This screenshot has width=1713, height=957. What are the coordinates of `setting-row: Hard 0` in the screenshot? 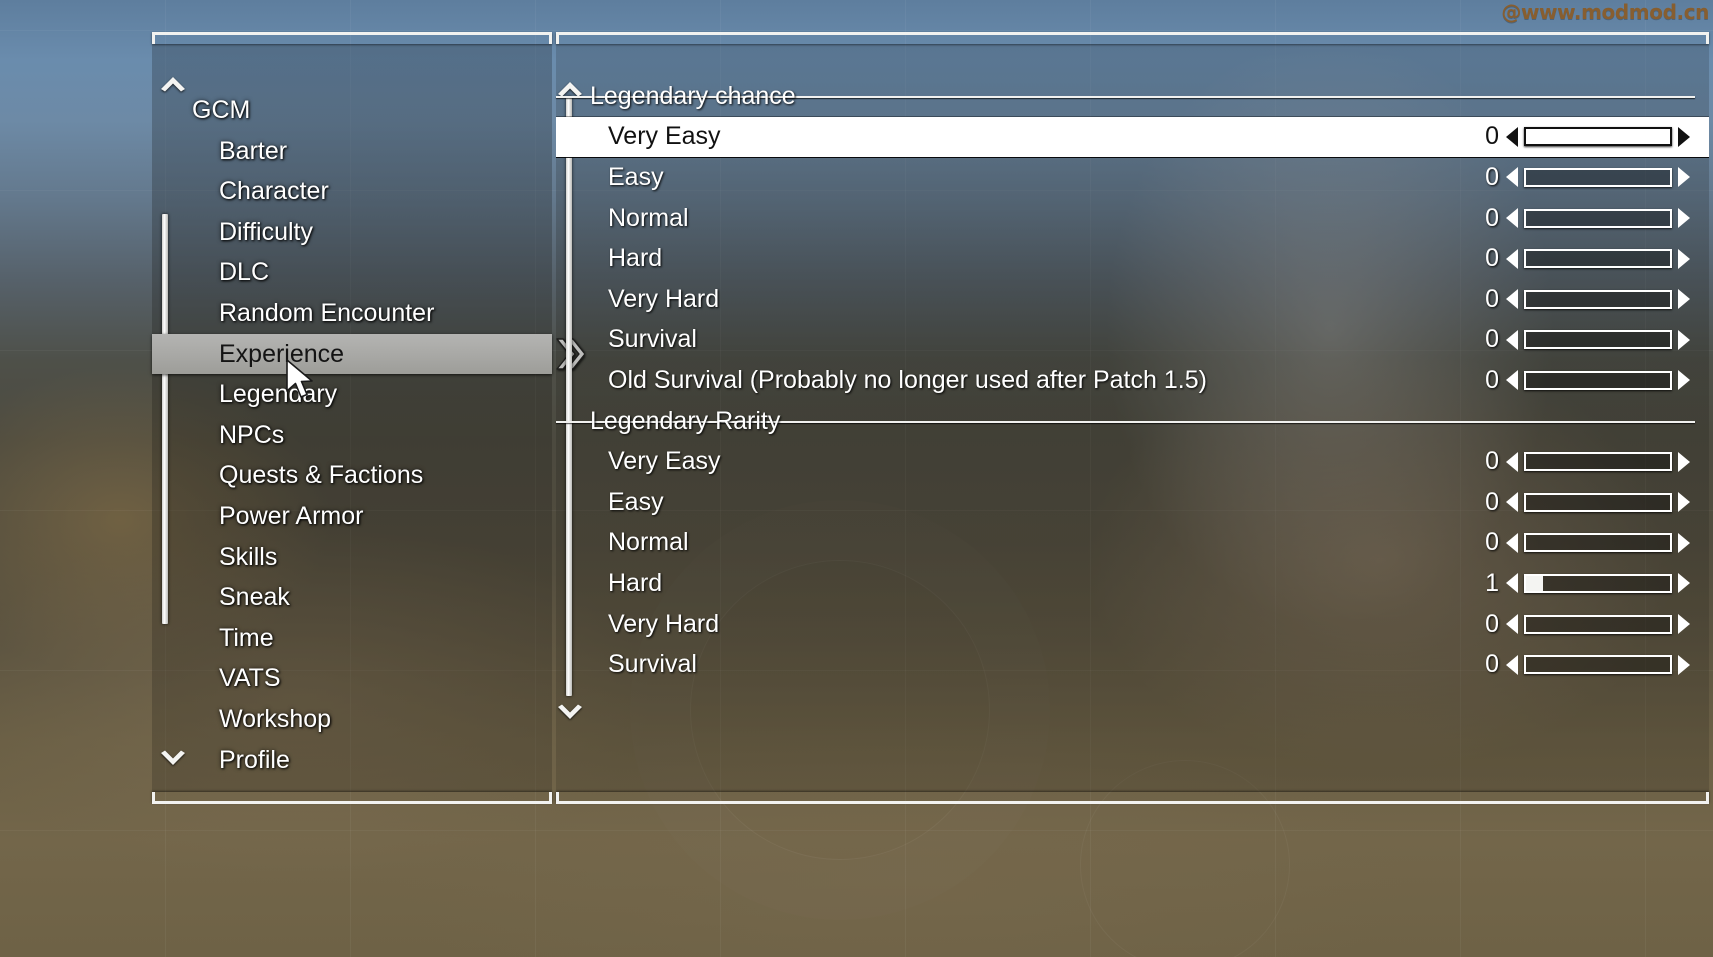 It's located at (1132, 258).